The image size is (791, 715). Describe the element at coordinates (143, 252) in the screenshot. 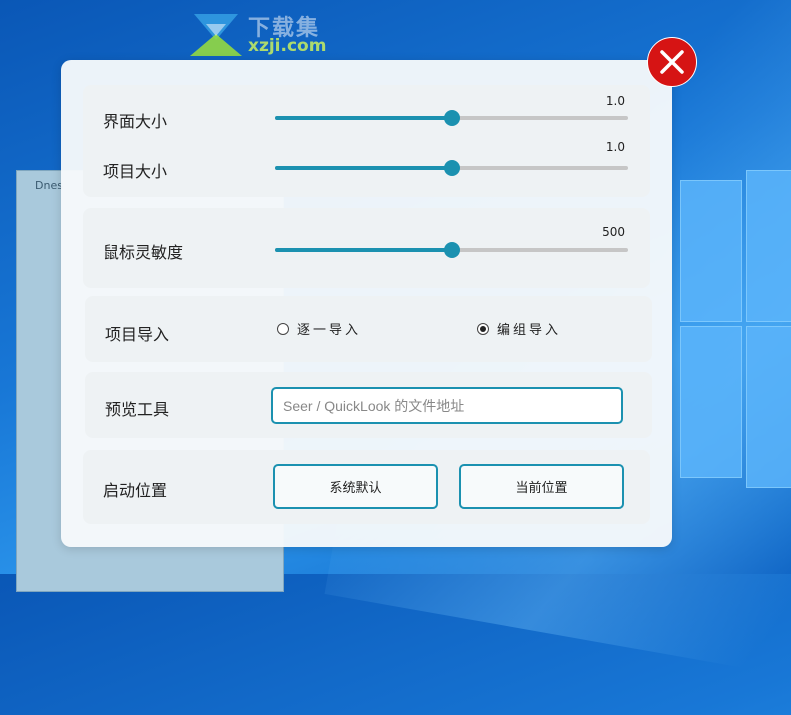

I see `mouse-sensitivity-label: 鼠标灵敏度` at that location.